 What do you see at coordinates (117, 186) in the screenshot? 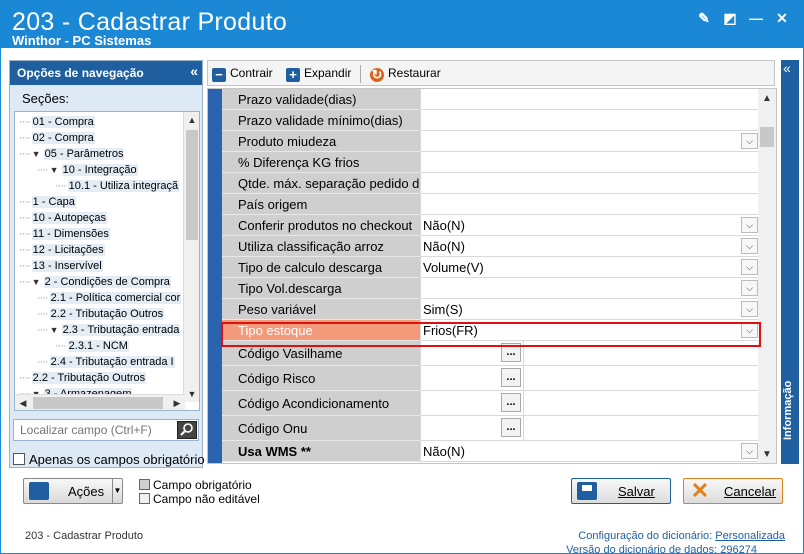
I see `tree-item: ···· 10.1 - Utiliza integraçã` at bounding box center [117, 186].